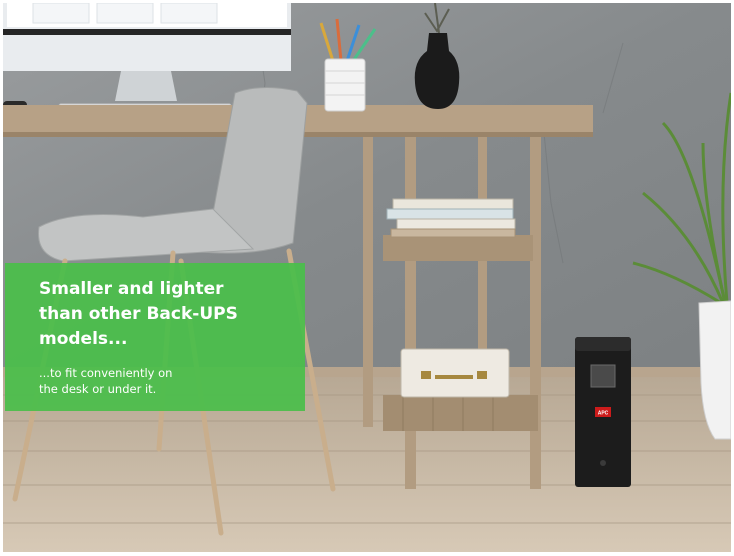 This screenshot has height=556, width=734. What do you see at coordinates (451, 218) in the screenshot?
I see `book-stack` at bounding box center [451, 218].